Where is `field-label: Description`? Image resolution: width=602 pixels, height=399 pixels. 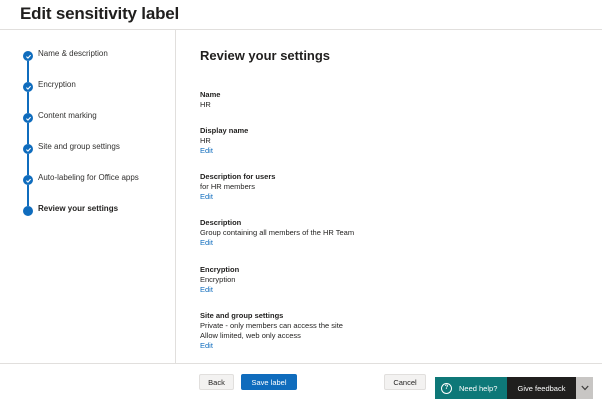 field-label: Description is located at coordinates (221, 222).